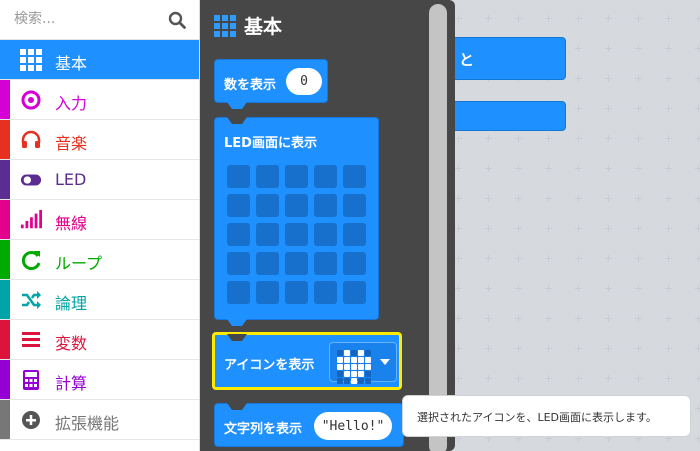 This screenshot has width=700, height=451. I want to click on category-basic: 基本, so click(99, 60).